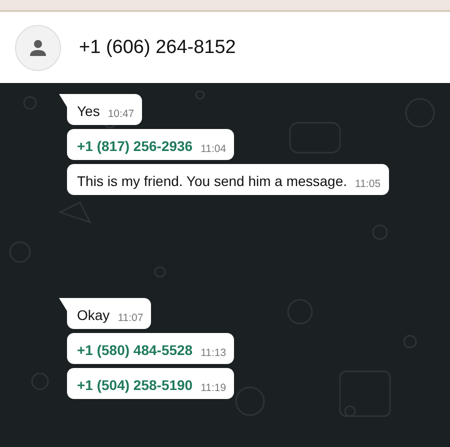 This screenshot has width=450, height=447. What do you see at coordinates (212, 181) in the screenshot?
I see `message-text: This is my friend. You send him a message.` at bounding box center [212, 181].